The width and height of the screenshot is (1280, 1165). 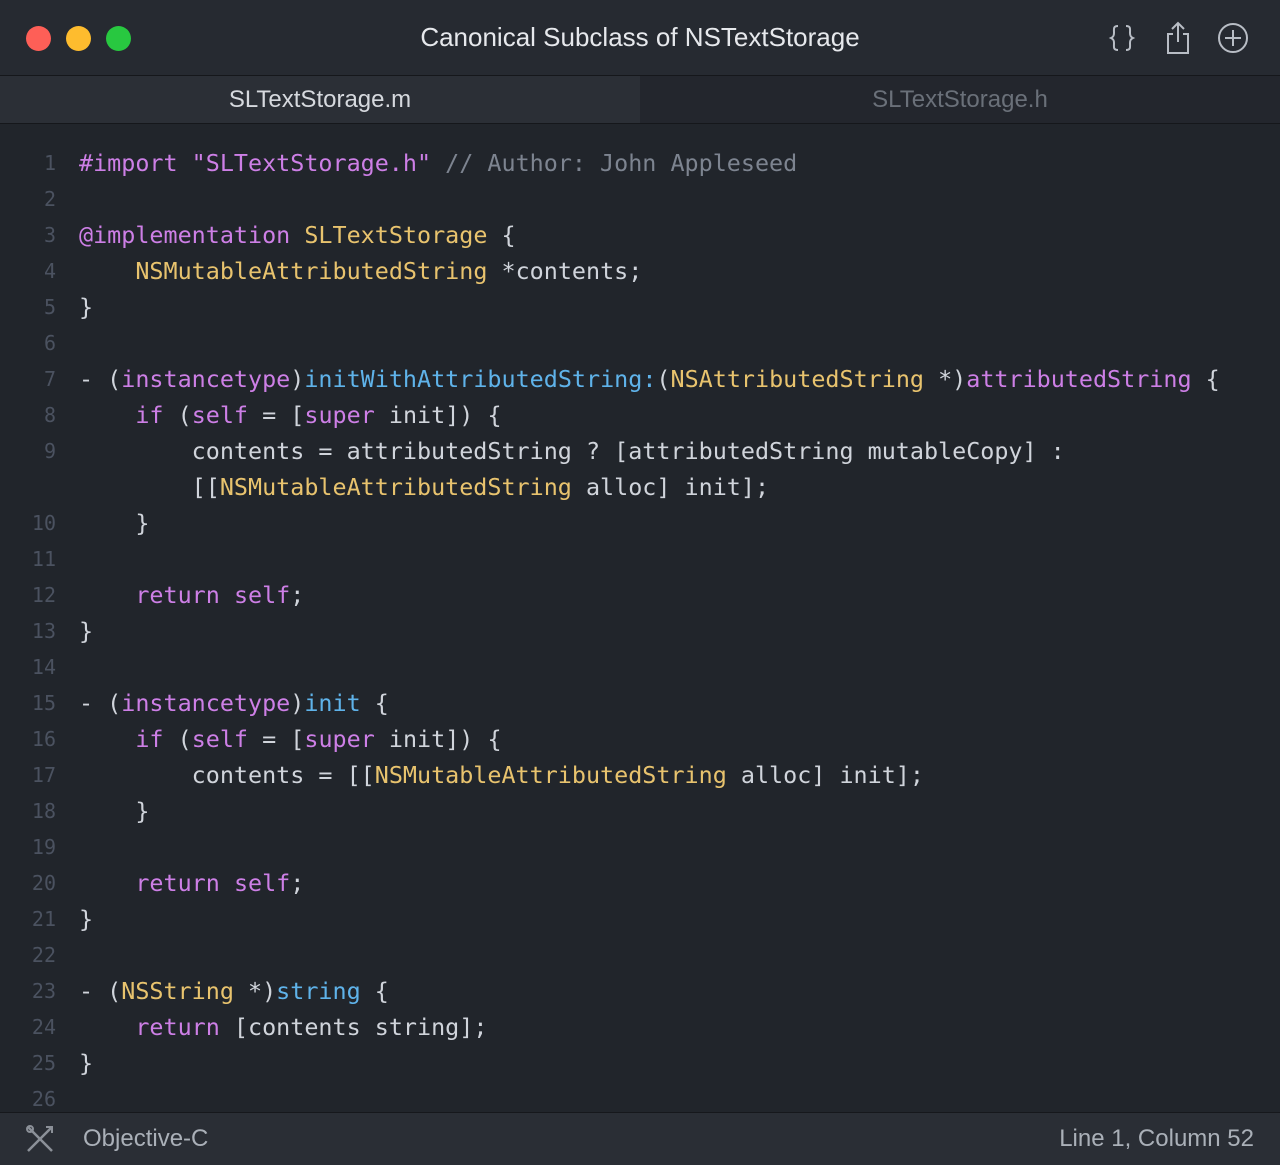 What do you see at coordinates (640, 307) in the screenshot?
I see `code-line: 5}` at bounding box center [640, 307].